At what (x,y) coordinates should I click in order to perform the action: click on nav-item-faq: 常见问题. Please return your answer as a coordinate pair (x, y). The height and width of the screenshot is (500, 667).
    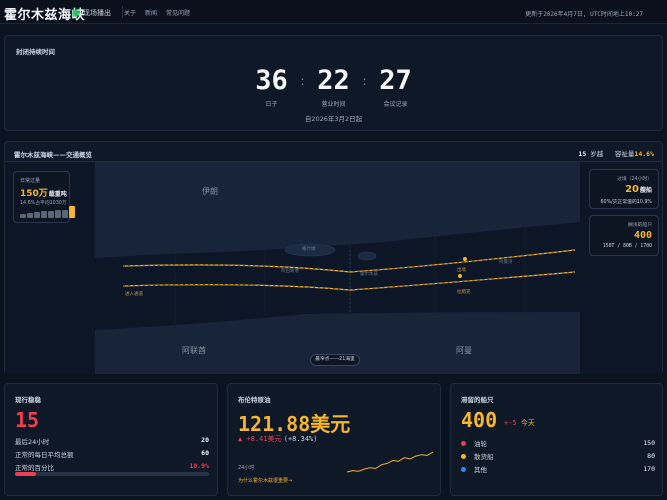
    Looking at the image, I should click on (178, 12).